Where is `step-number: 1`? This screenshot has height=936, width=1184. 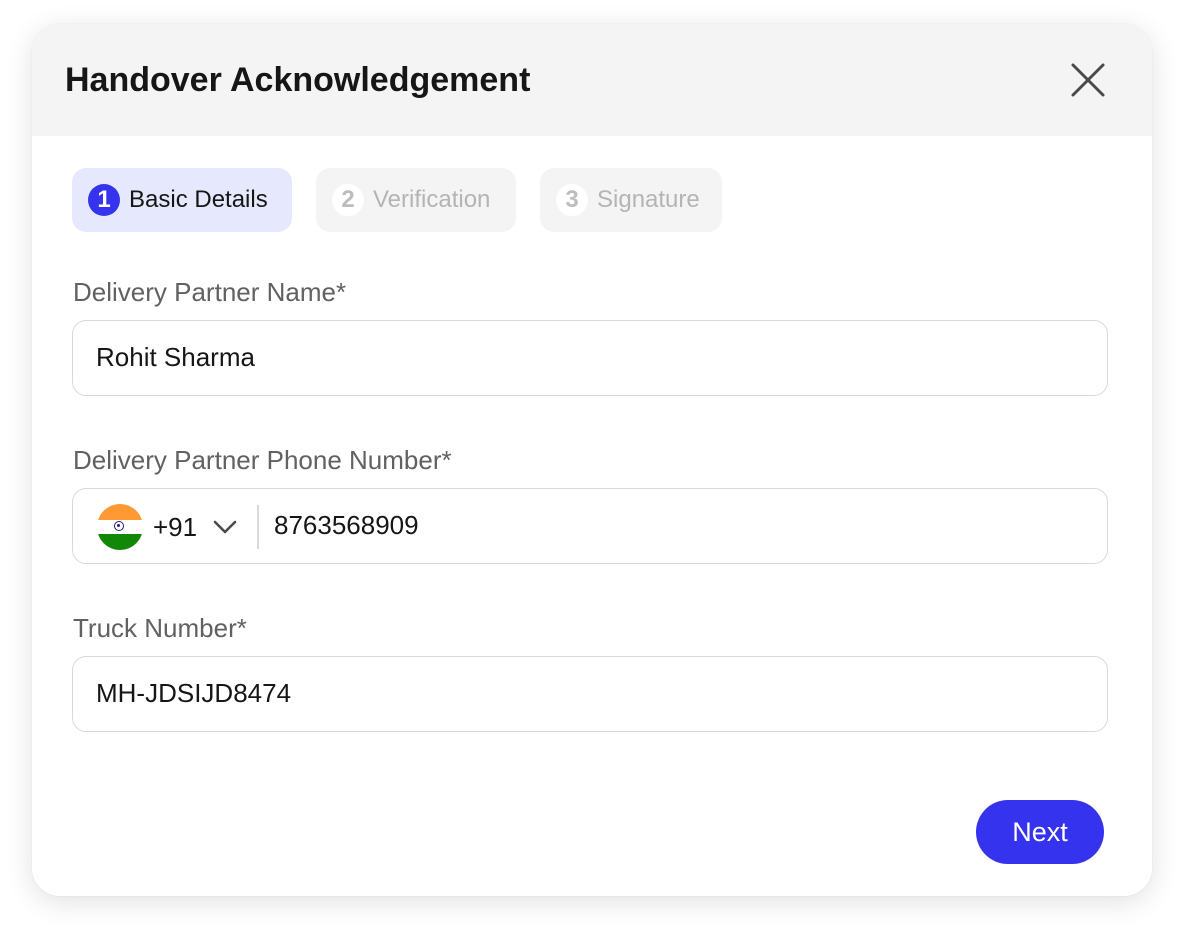 step-number: 1 is located at coordinates (104, 200).